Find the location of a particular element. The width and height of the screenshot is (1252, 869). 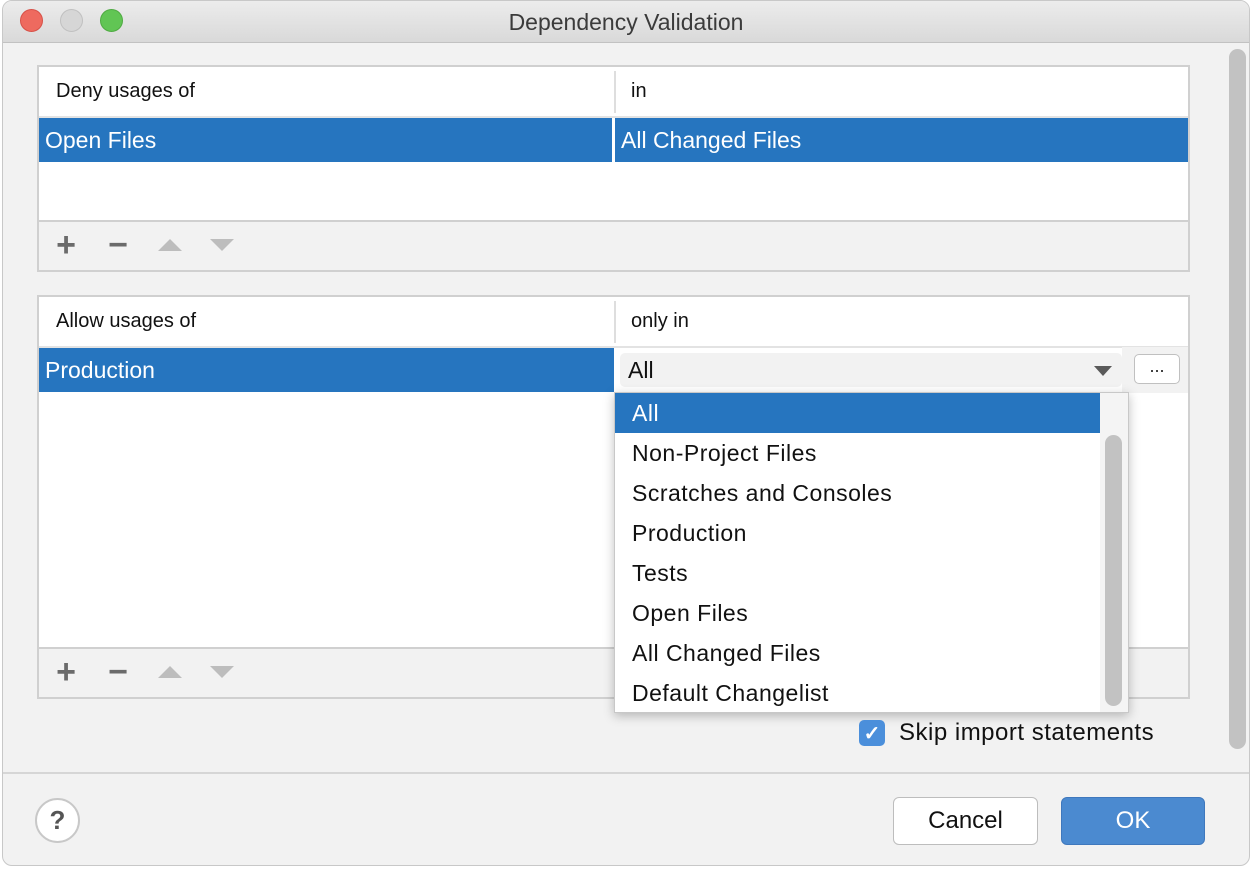

dropdown-scrollbar-track is located at coordinates (1114, 552).